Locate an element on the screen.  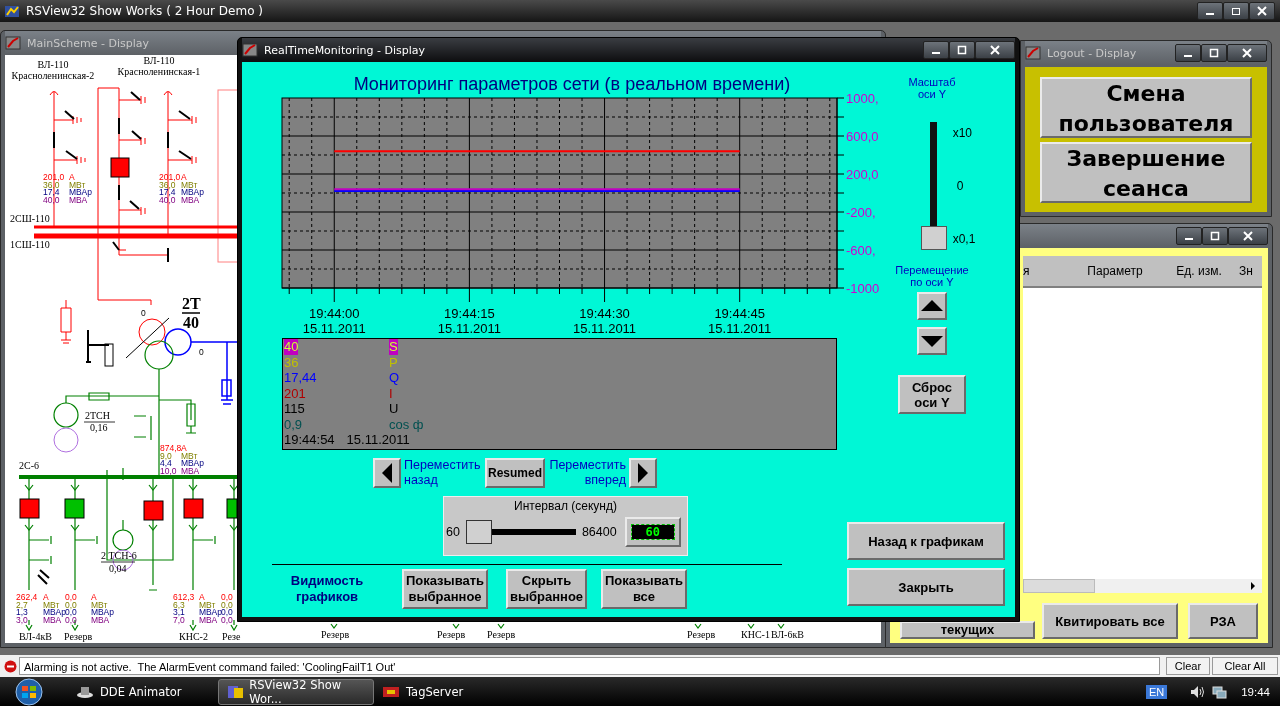
visibility-button: Показывать выбранное is located at coordinates (445, 589).